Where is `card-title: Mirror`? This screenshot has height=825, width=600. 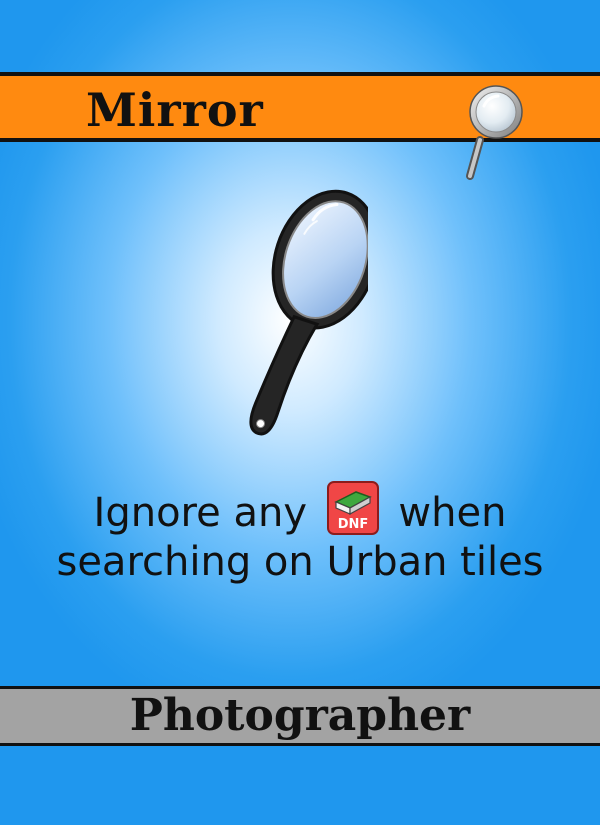
card-title: Mirror is located at coordinates (175, 110).